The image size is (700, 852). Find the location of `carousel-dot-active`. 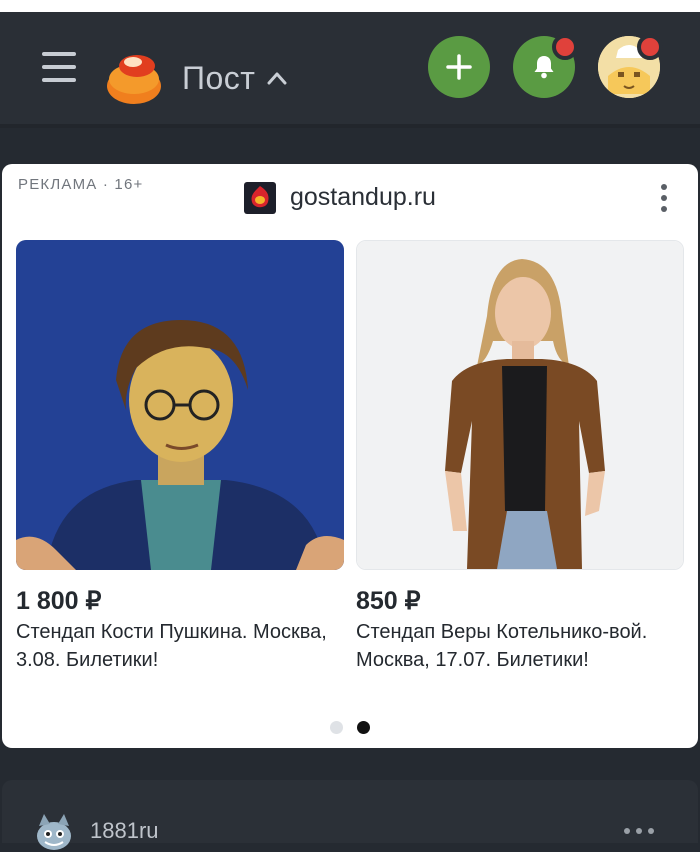

carousel-dot-active is located at coordinates (363, 727).